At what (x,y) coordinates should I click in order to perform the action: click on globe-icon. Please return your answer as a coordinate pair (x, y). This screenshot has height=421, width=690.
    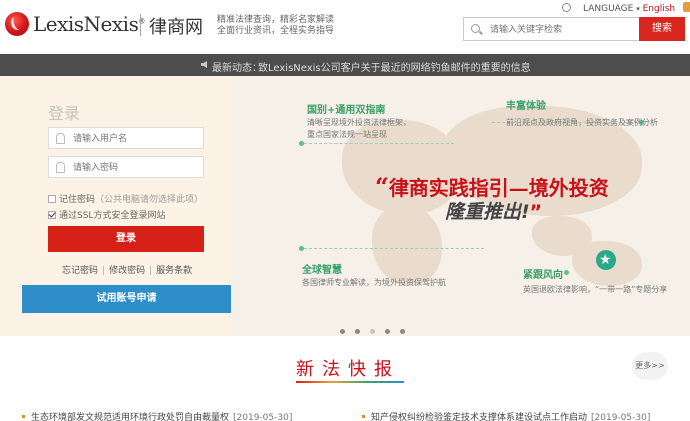
    Looking at the image, I should click on (566, 7).